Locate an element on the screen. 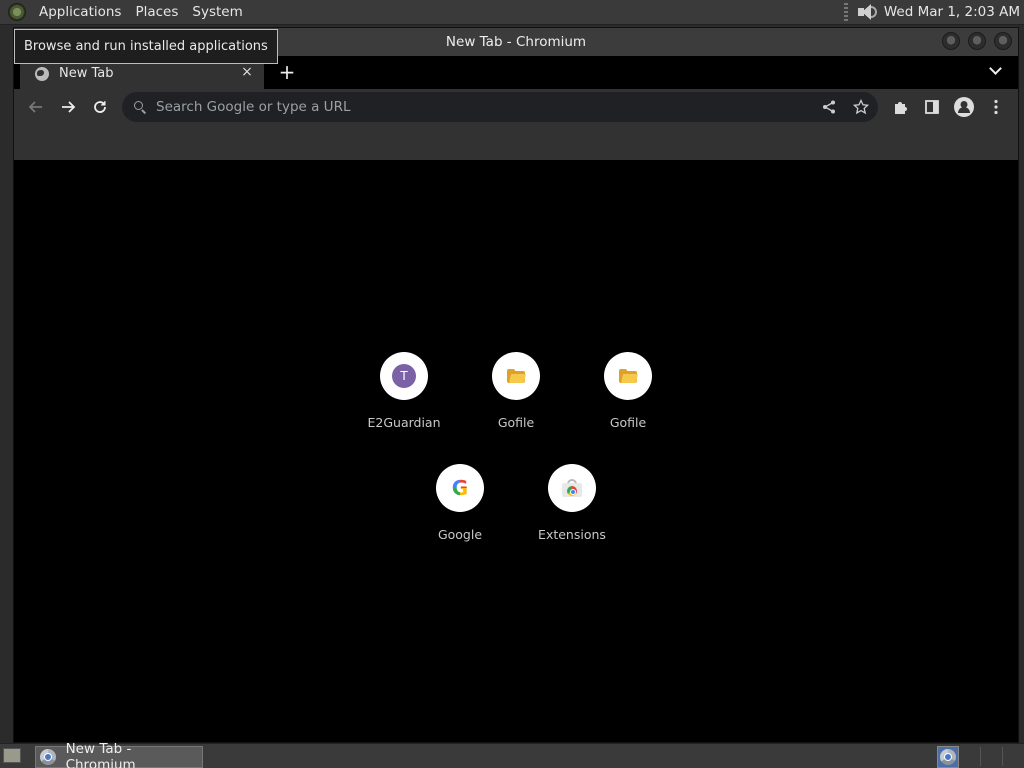 This screenshot has height=768, width=1024. reload-button is located at coordinates (100, 107).